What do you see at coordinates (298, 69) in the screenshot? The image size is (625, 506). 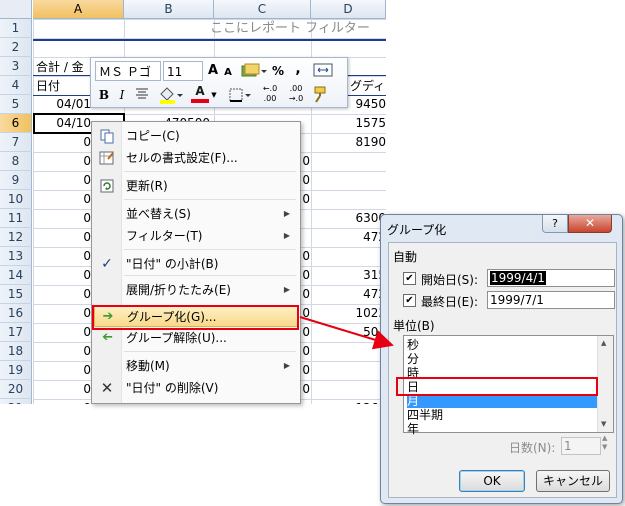 I see `comma-style-icon: ,` at bounding box center [298, 69].